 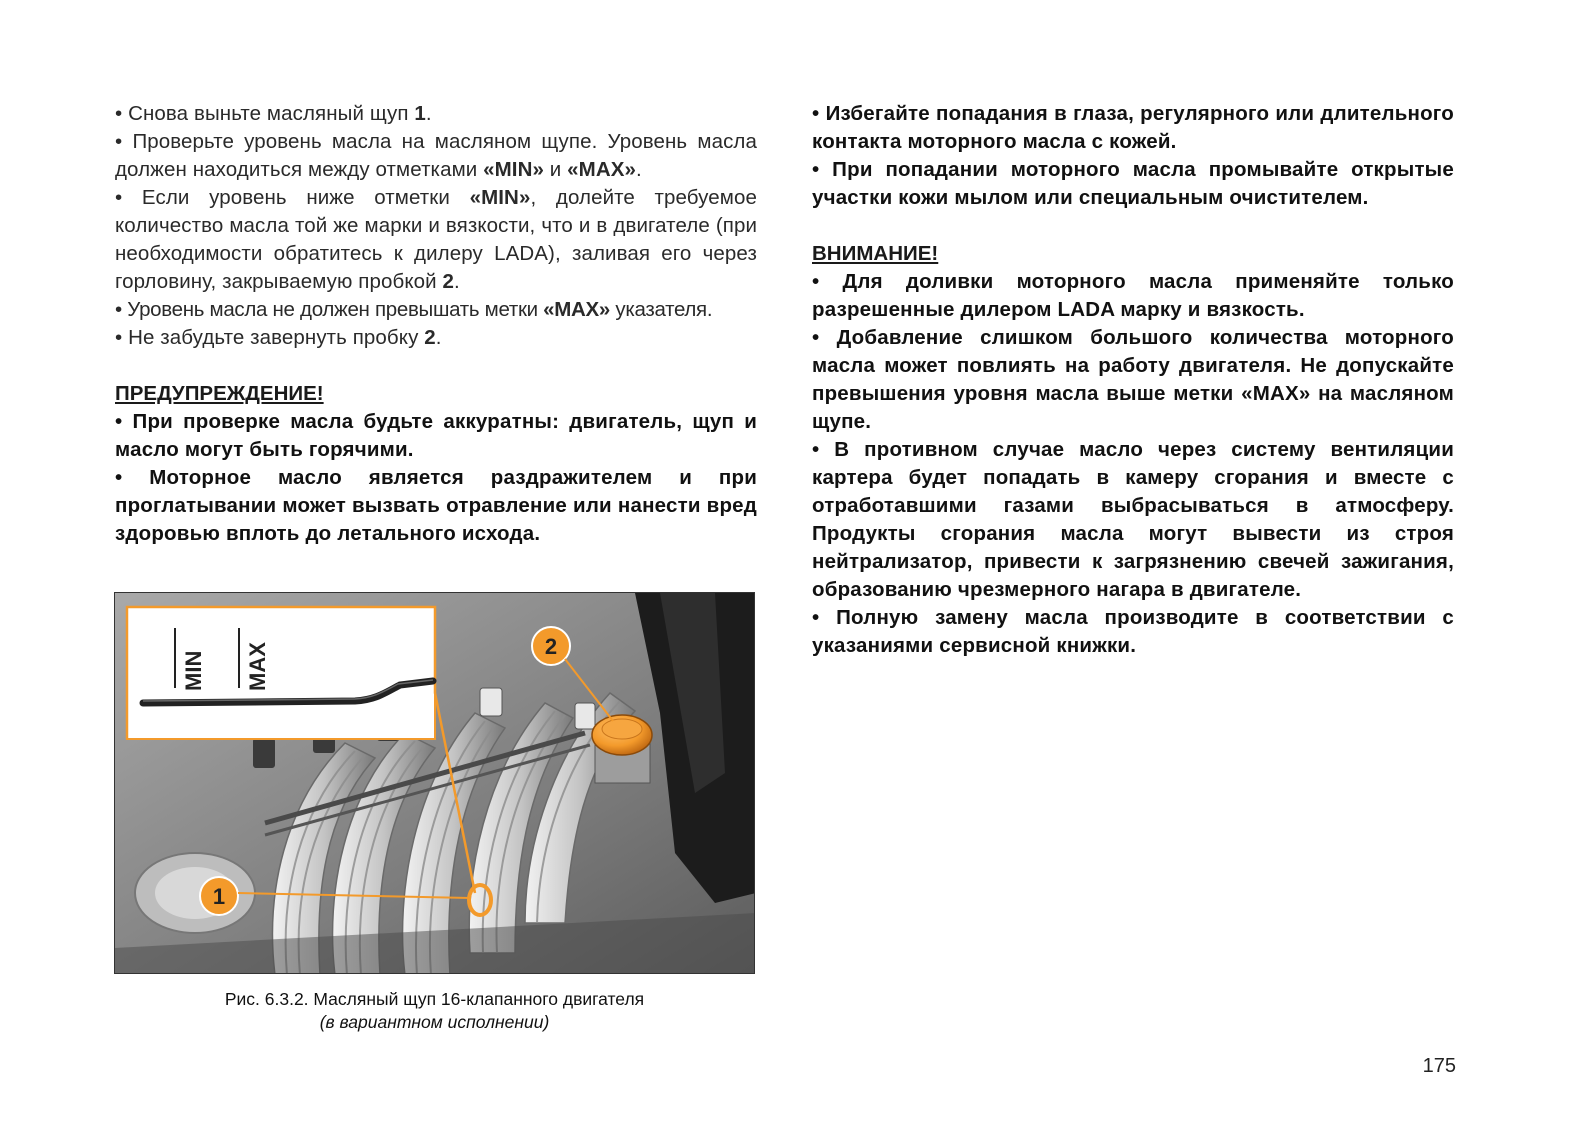 What do you see at coordinates (1439, 1066) in the screenshot?
I see `page-number: 175` at bounding box center [1439, 1066].